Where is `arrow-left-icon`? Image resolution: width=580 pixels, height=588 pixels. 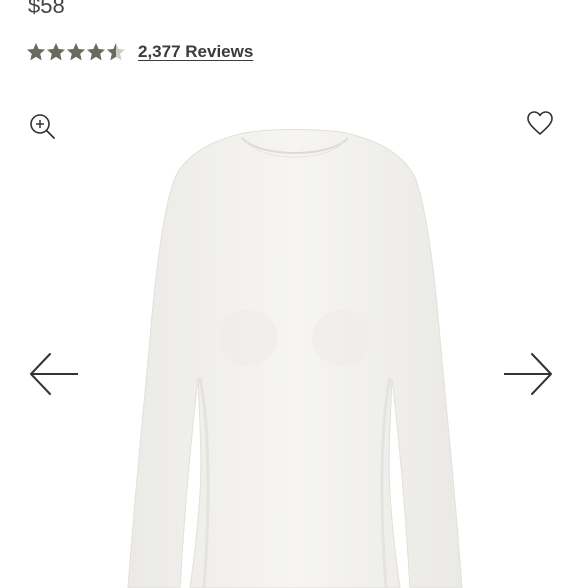 arrow-left-icon is located at coordinates (54, 374).